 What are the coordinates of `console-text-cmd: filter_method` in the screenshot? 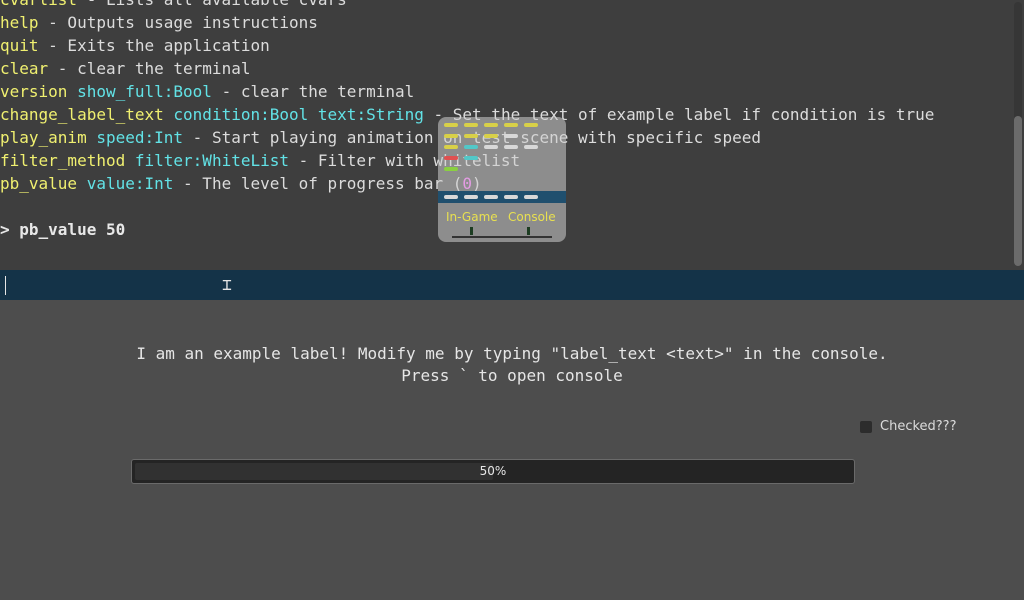 It's located at (63, 160).